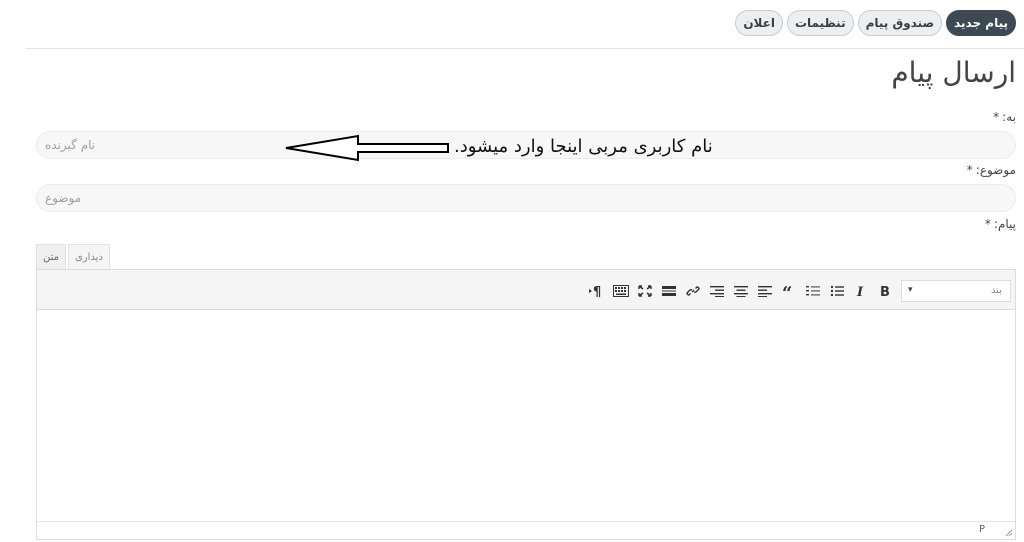  I want to click on to-label-text: به:, so click(1009, 117).